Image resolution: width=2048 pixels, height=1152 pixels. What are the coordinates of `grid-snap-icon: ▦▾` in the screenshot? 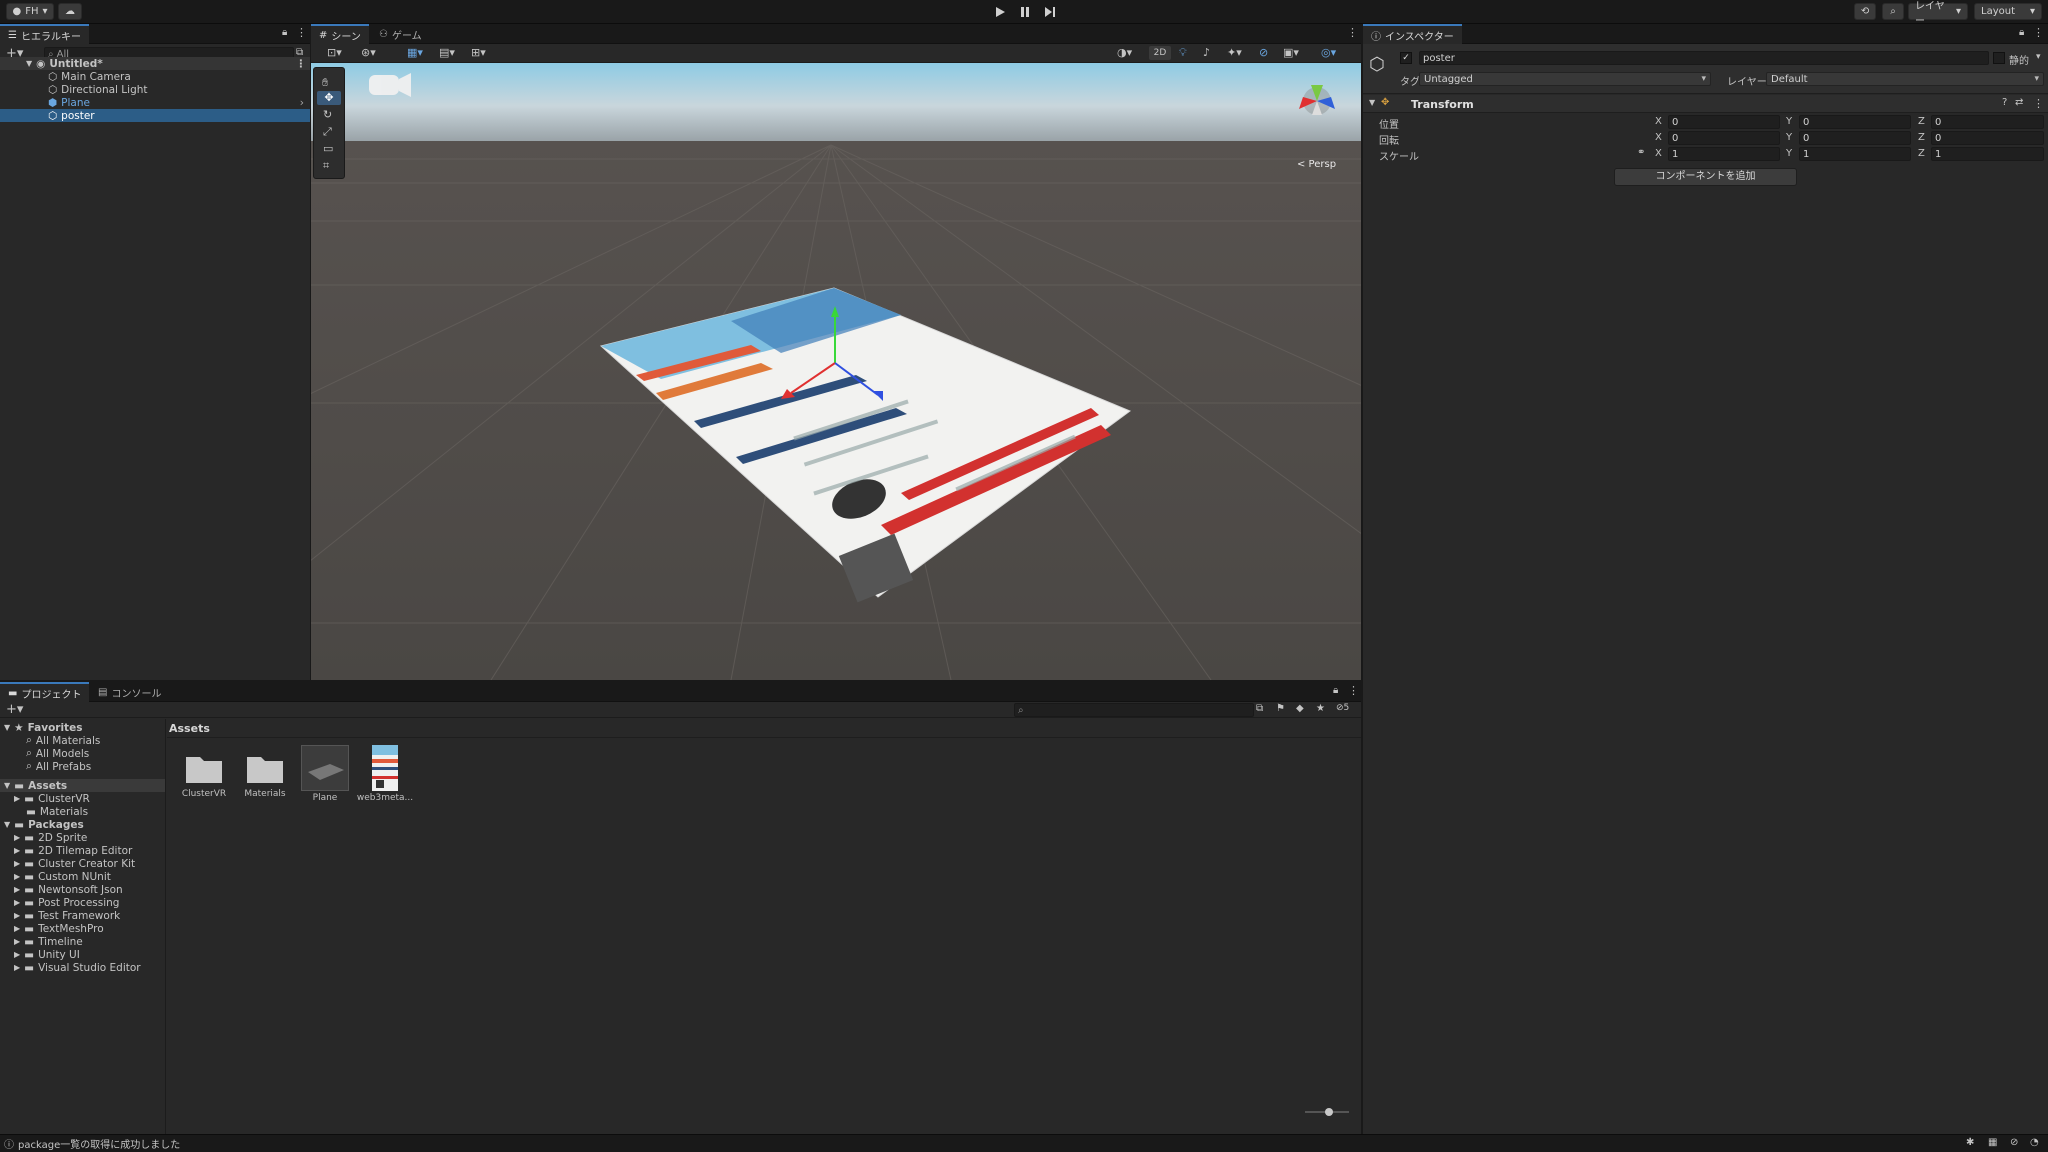 It's located at (415, 52).